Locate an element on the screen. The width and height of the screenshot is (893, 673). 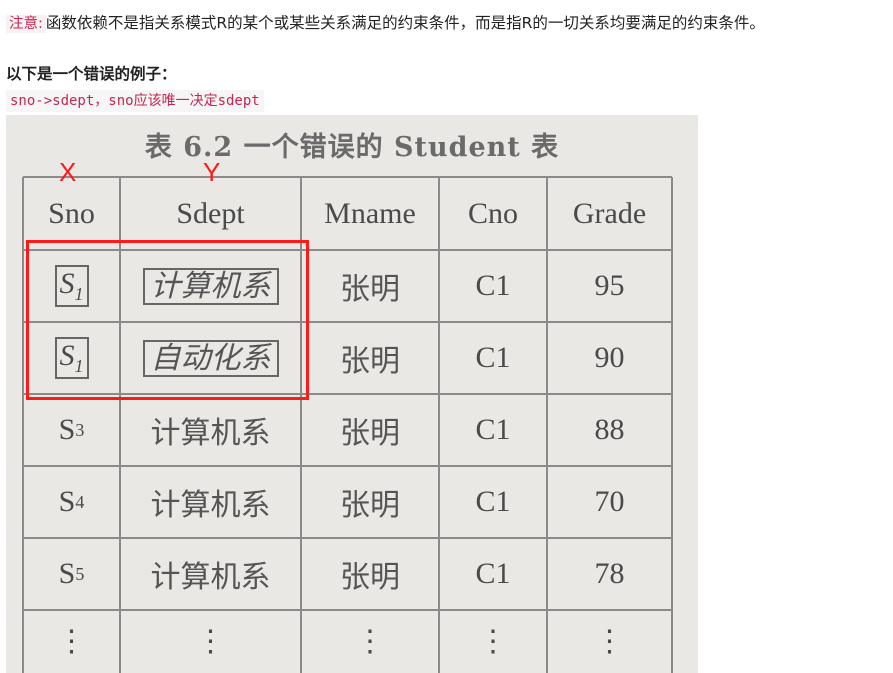
red-highlight-box is located at coordinates (167, 320).